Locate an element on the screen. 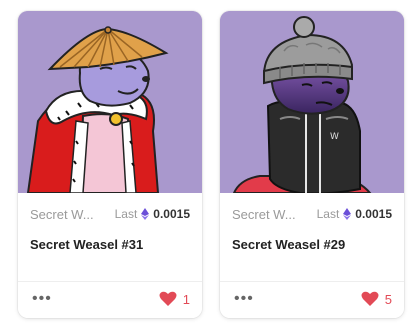  card-footer: ••• 1 is located at coordinates (110, 299).